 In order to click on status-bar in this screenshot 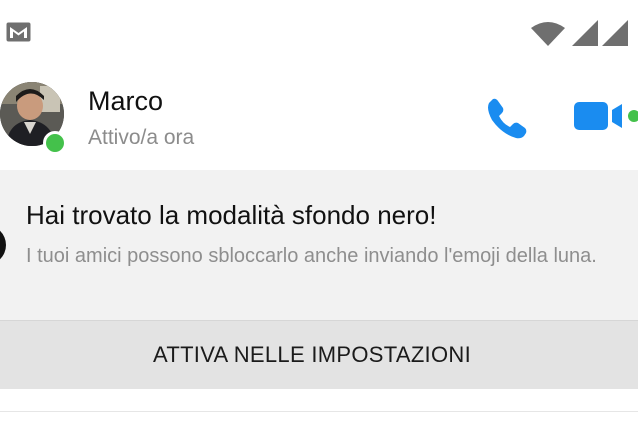, I will do `click(319, 31)`.